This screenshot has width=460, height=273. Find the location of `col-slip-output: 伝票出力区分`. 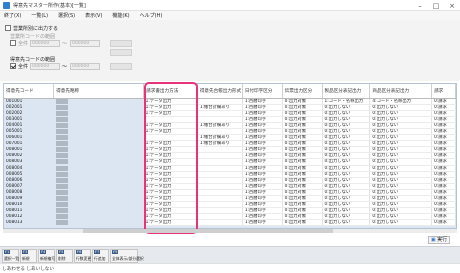

col-slip-output: 伝票出力区分 is located at coordinates (302, 91).